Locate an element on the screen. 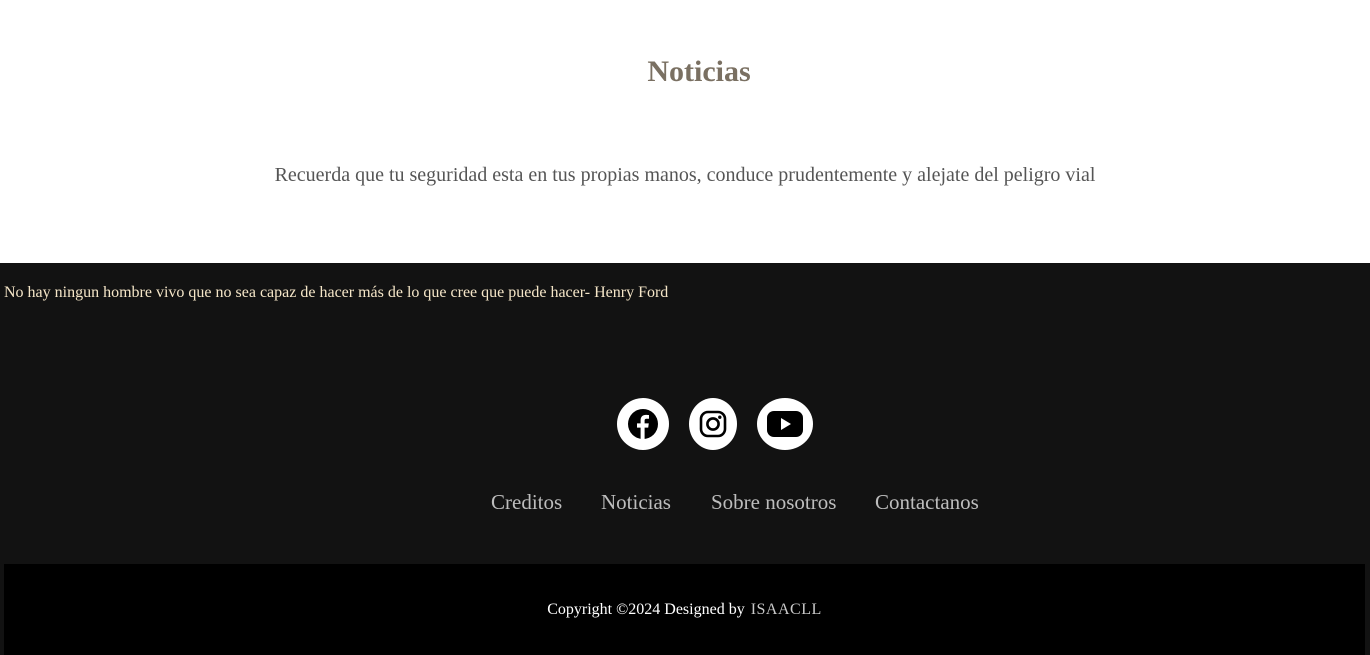 The height and width of the screenshot is (655, 1370). copyright-author-link: ISAACLL is located at coordinates (786, 609).